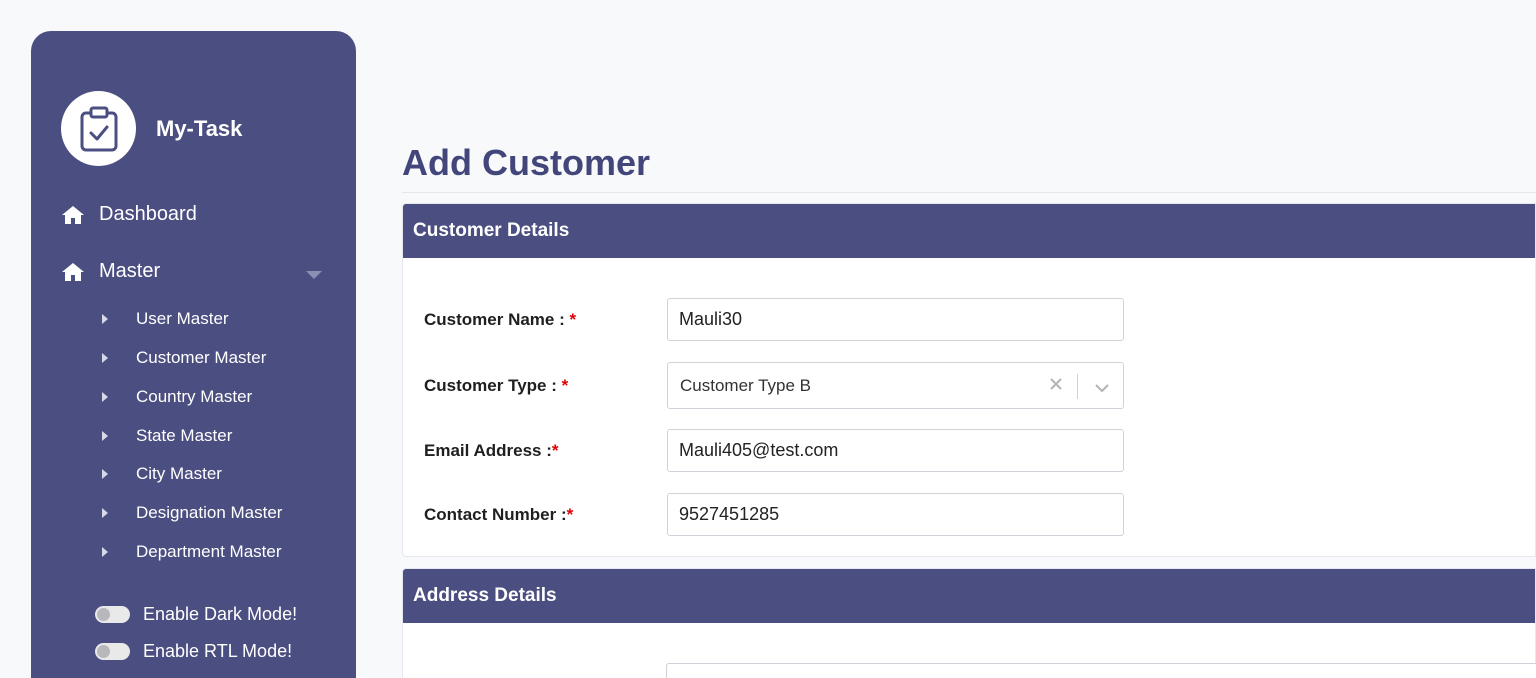 Image resolution: width=1536 pixels, height=678 pixels. I want to click on sidebar-item-country-master: Country Master, so click(176, 397).